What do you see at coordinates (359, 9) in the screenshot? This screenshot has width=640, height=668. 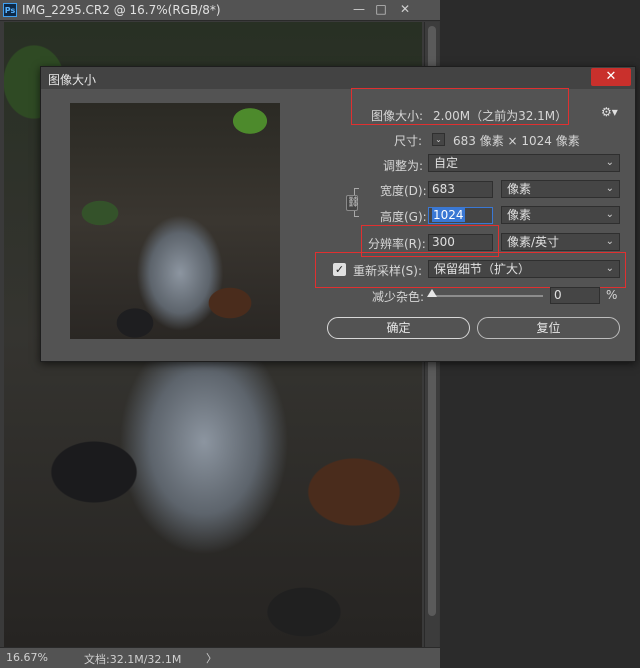 I see `minimize-button: —` at bounding box center [359, 9].